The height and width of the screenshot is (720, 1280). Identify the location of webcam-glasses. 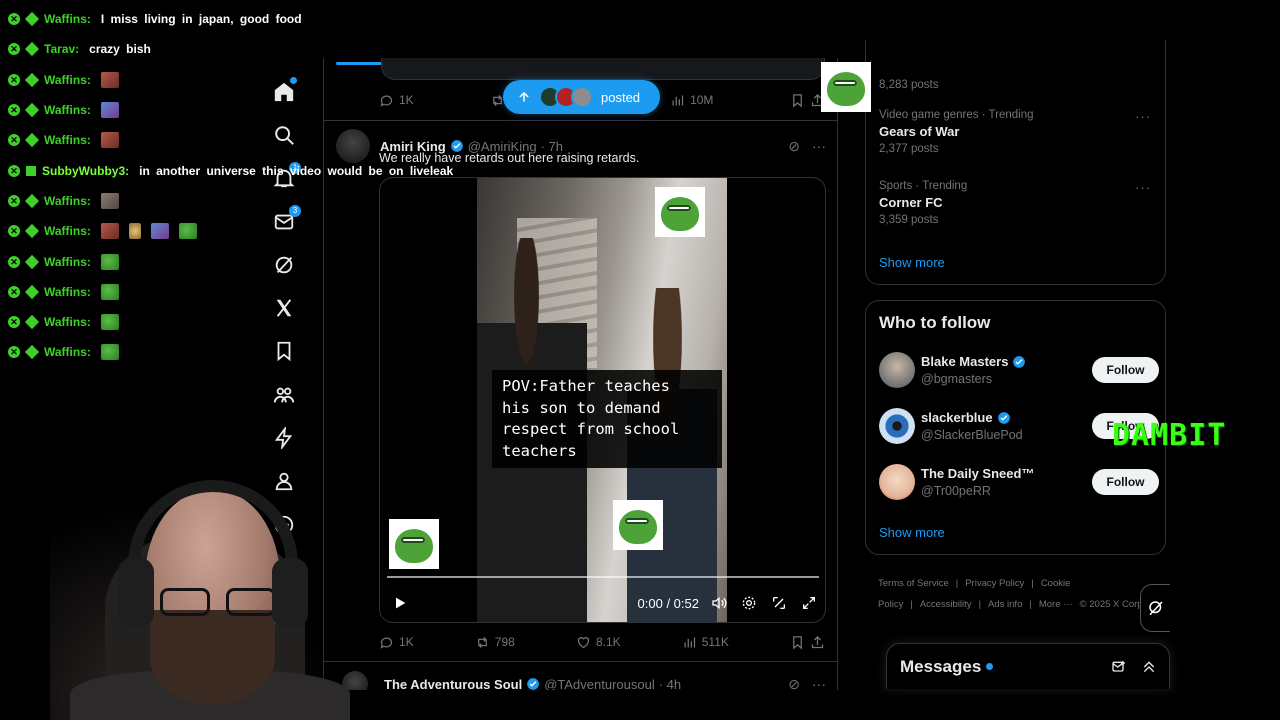
(219, 603).